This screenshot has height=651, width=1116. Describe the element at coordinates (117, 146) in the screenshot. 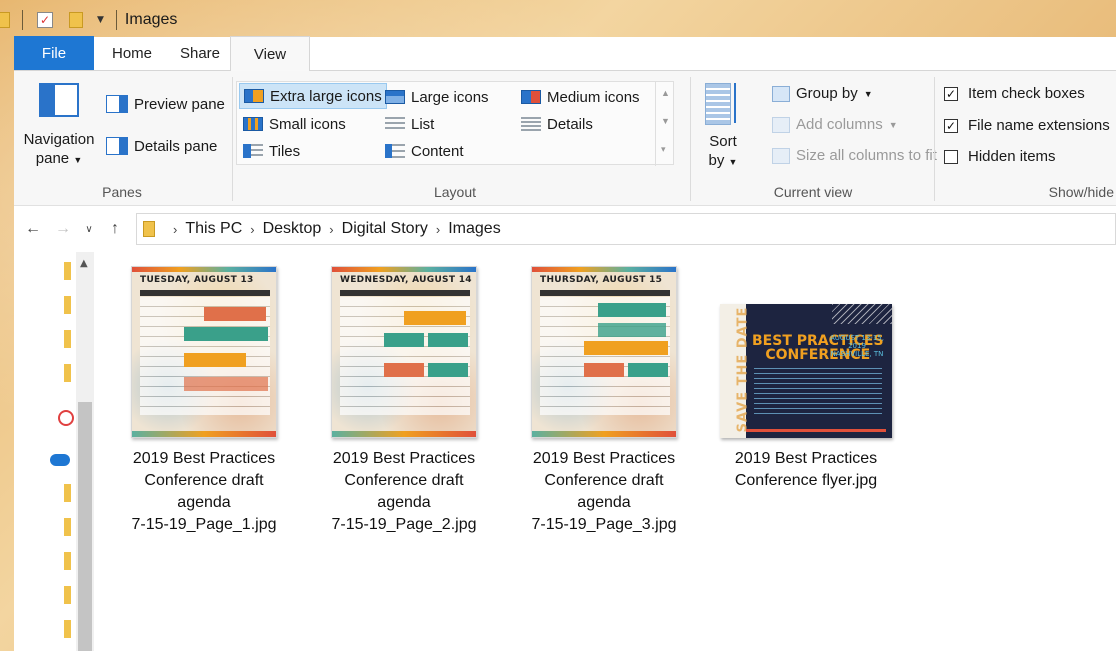

I see `details-pane-icon` at that location.